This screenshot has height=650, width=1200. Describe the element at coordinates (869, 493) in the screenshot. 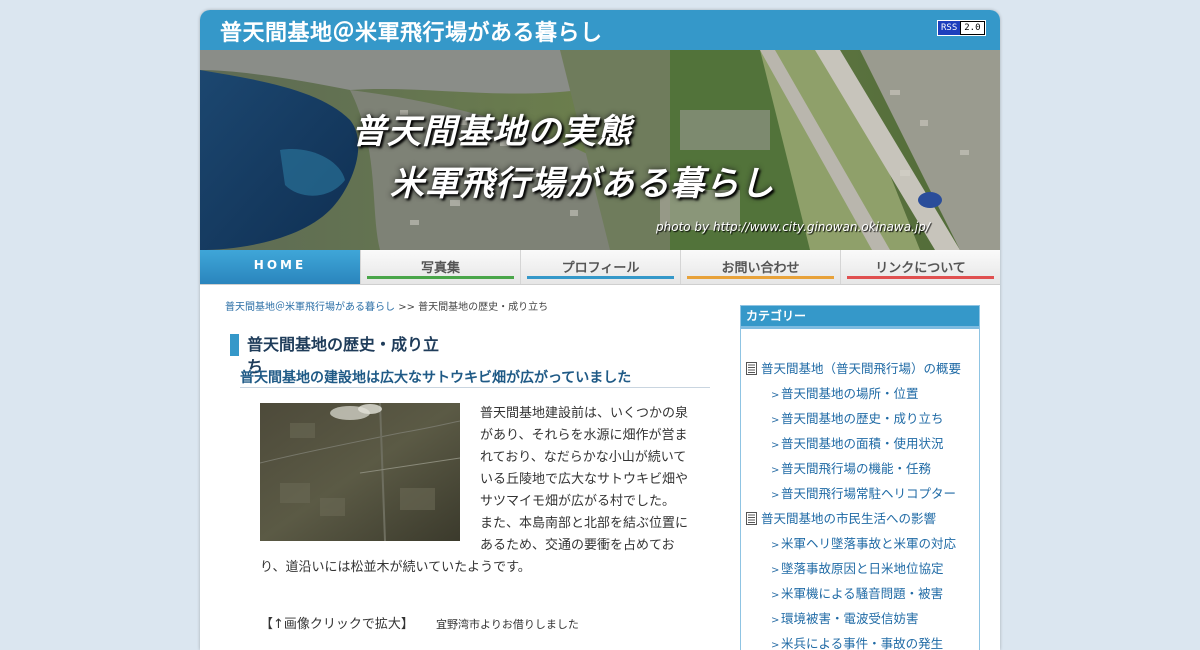

I see `sidebar-item-label: 普天間飛行場常駐ヘリコプター` at that location.